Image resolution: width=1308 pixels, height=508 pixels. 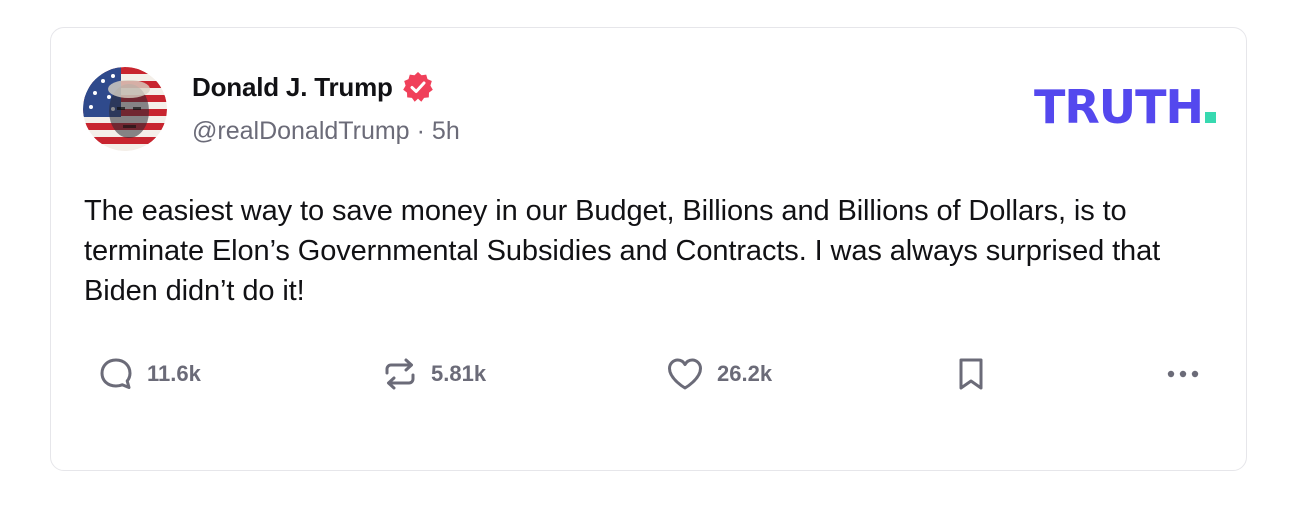 I want to click on like-button: 26.2k, so click(x=718, y=374).